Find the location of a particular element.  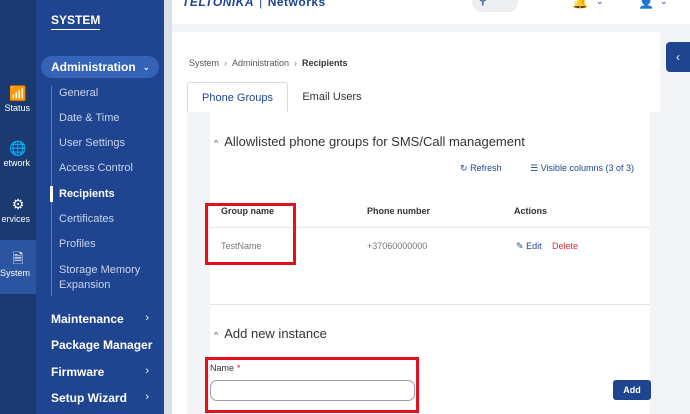

nav-item-firmware: Firmware › is located at coordinates (105, 372).